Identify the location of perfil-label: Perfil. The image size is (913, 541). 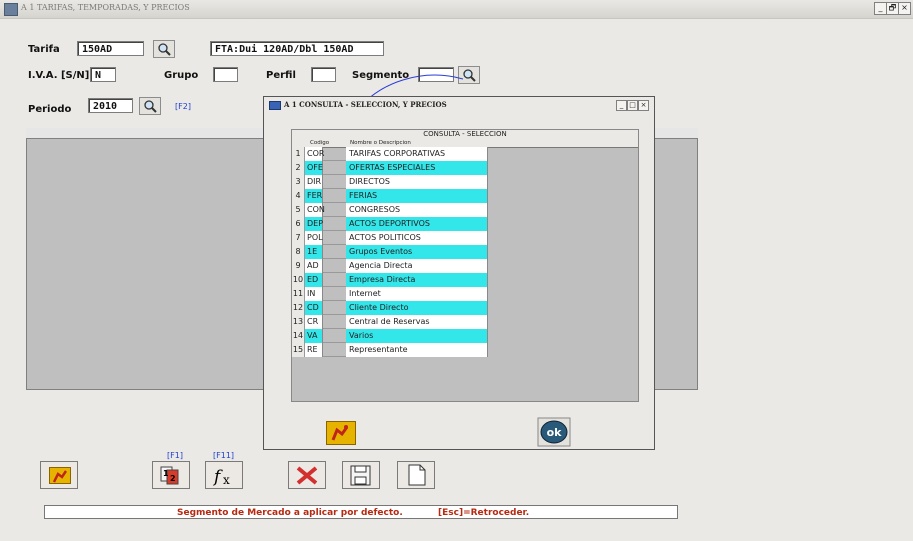
(281, 75).